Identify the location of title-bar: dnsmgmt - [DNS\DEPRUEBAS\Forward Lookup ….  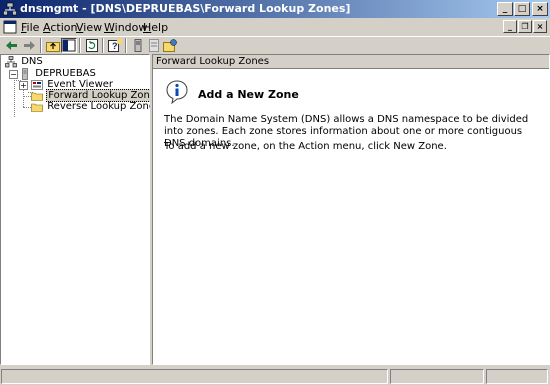
(275, 9).